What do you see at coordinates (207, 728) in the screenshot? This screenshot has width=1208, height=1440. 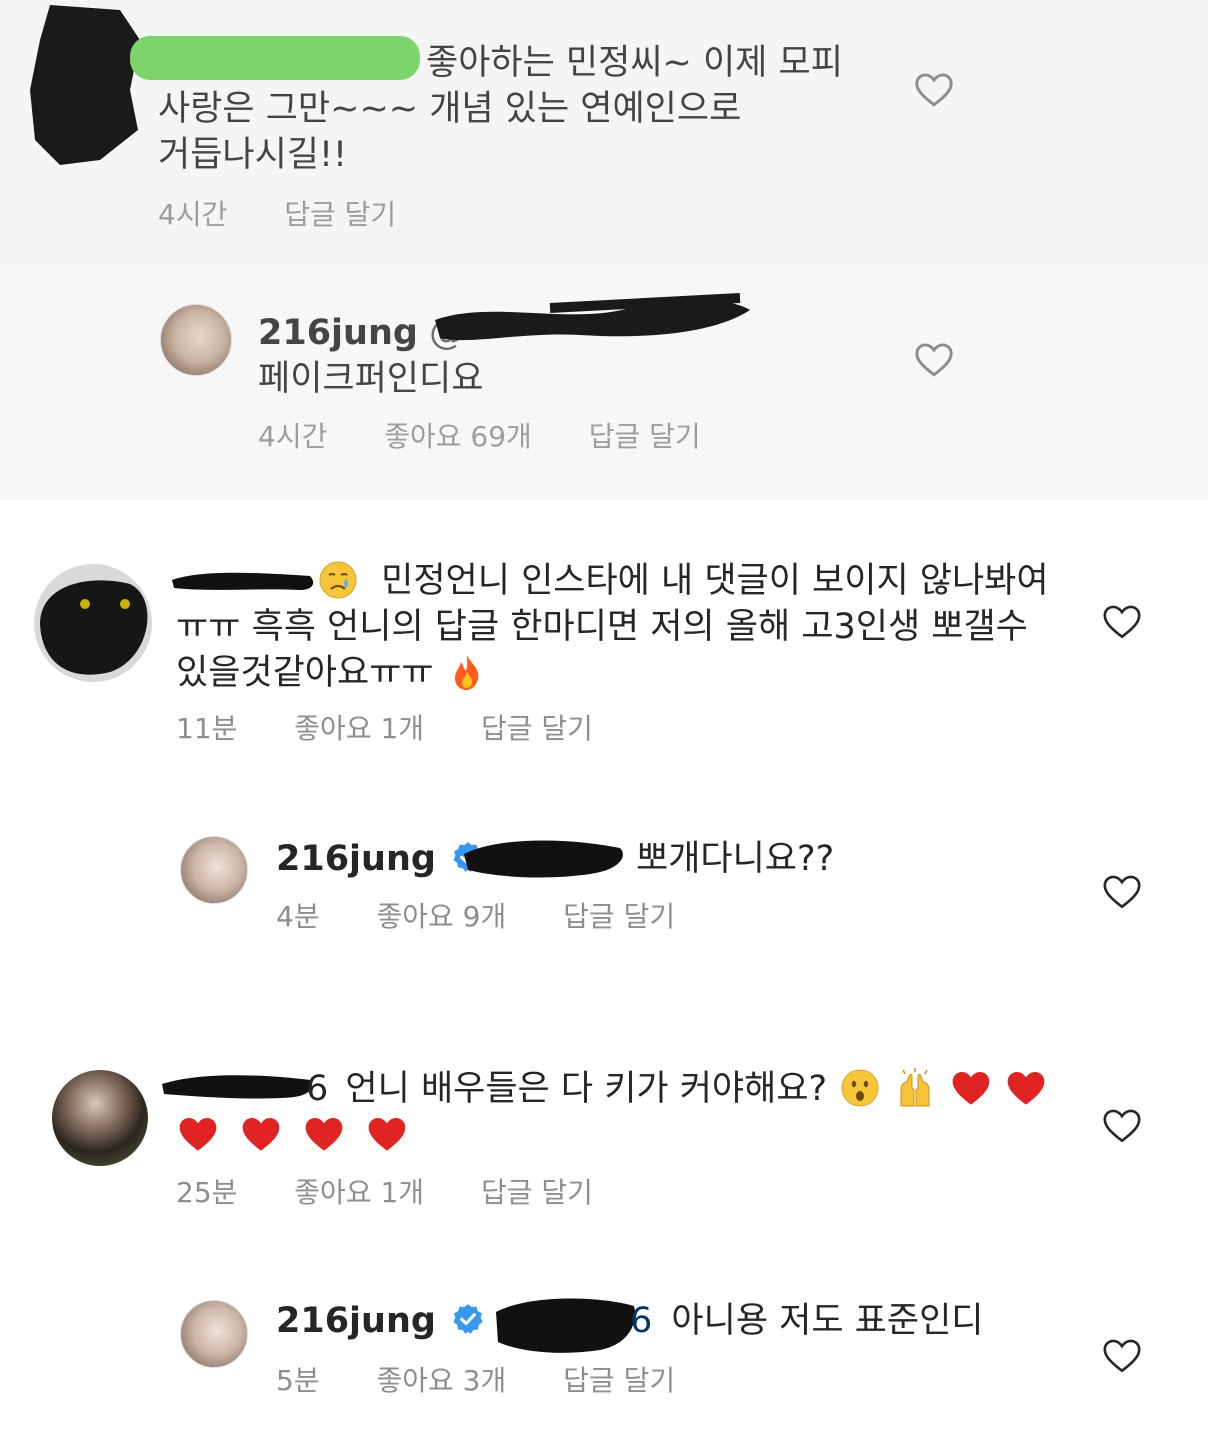 I see `comment-time: 11분` at bounding box center [207, 728].